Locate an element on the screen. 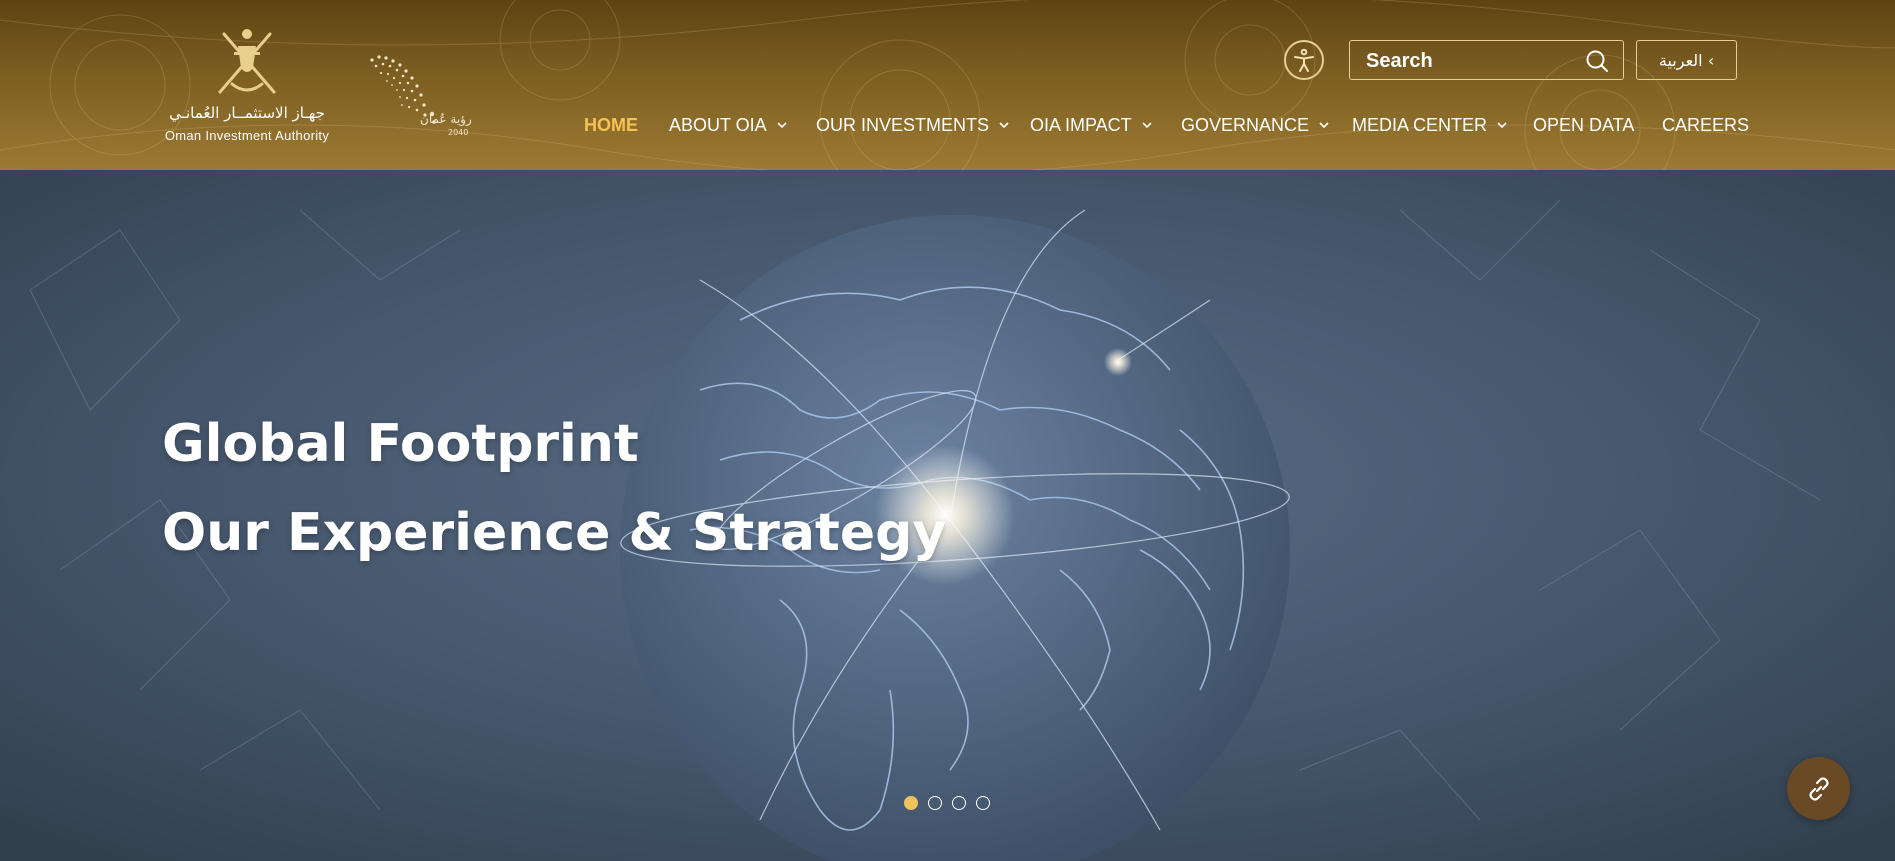  nav-item-label: MEDIA CENTER is located at coordinates (1420, 124).